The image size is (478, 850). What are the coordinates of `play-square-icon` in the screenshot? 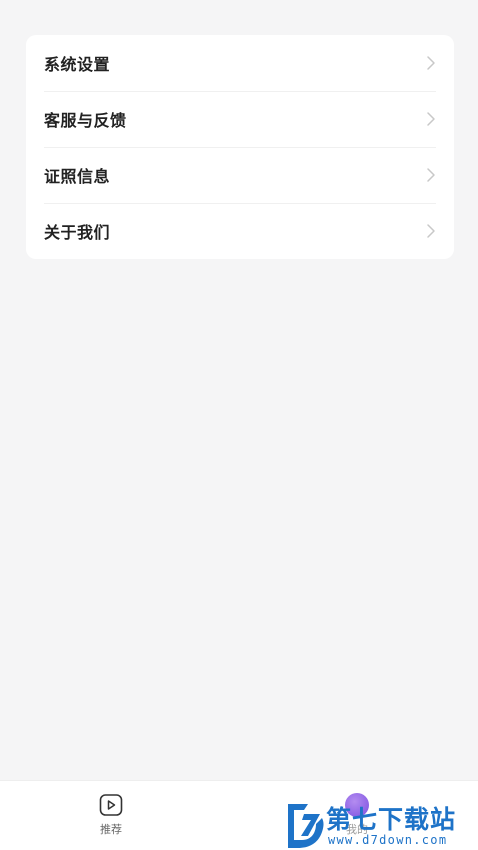 It's located at (111, 805).